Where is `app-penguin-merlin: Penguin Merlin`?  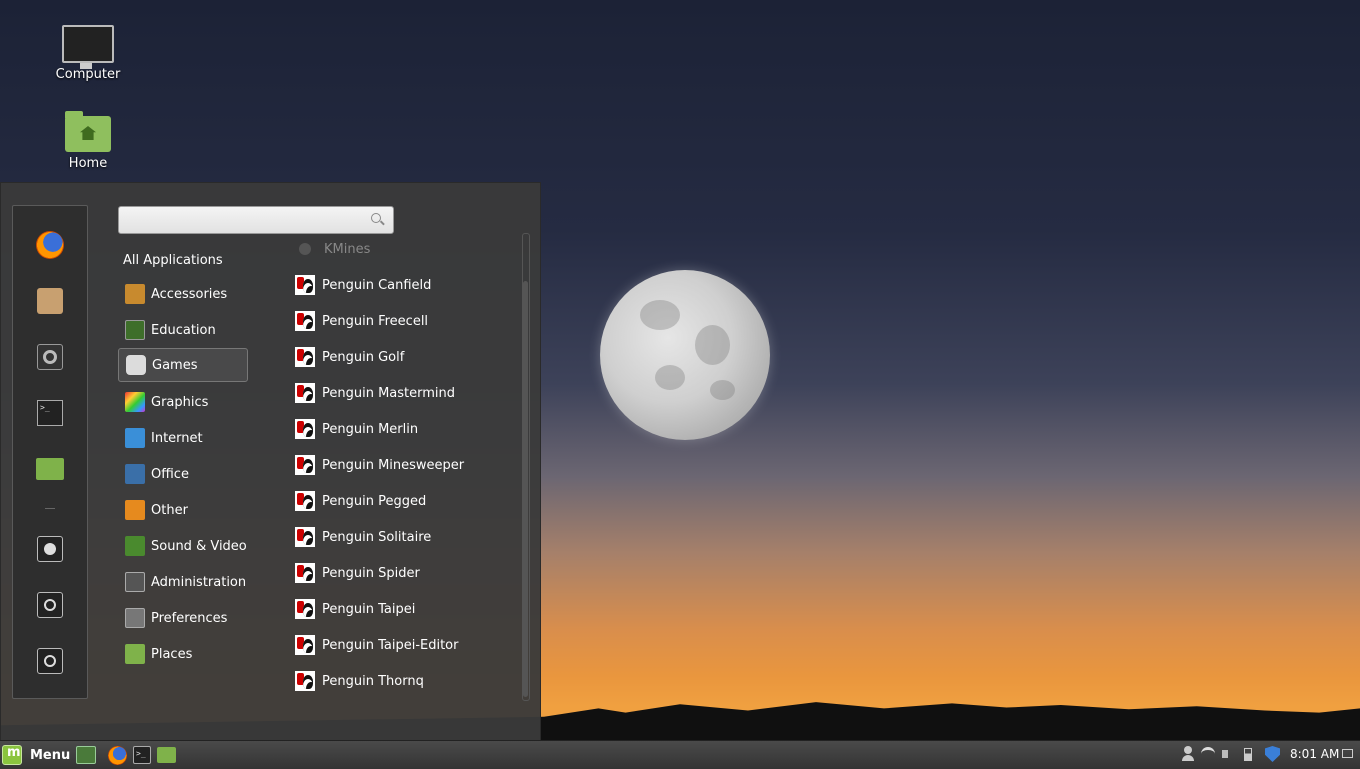 app-penguin-merlin: Penguin Merlin is located at coordinates (356, 429).